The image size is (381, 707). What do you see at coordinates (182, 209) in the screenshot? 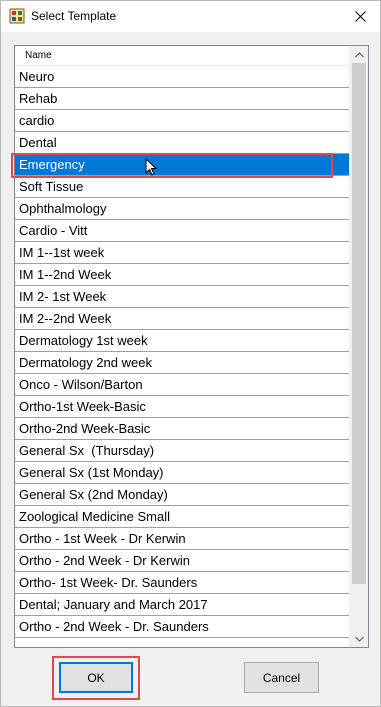
I see `list-item: Ophthalmology` at bounding box center [182, 209].